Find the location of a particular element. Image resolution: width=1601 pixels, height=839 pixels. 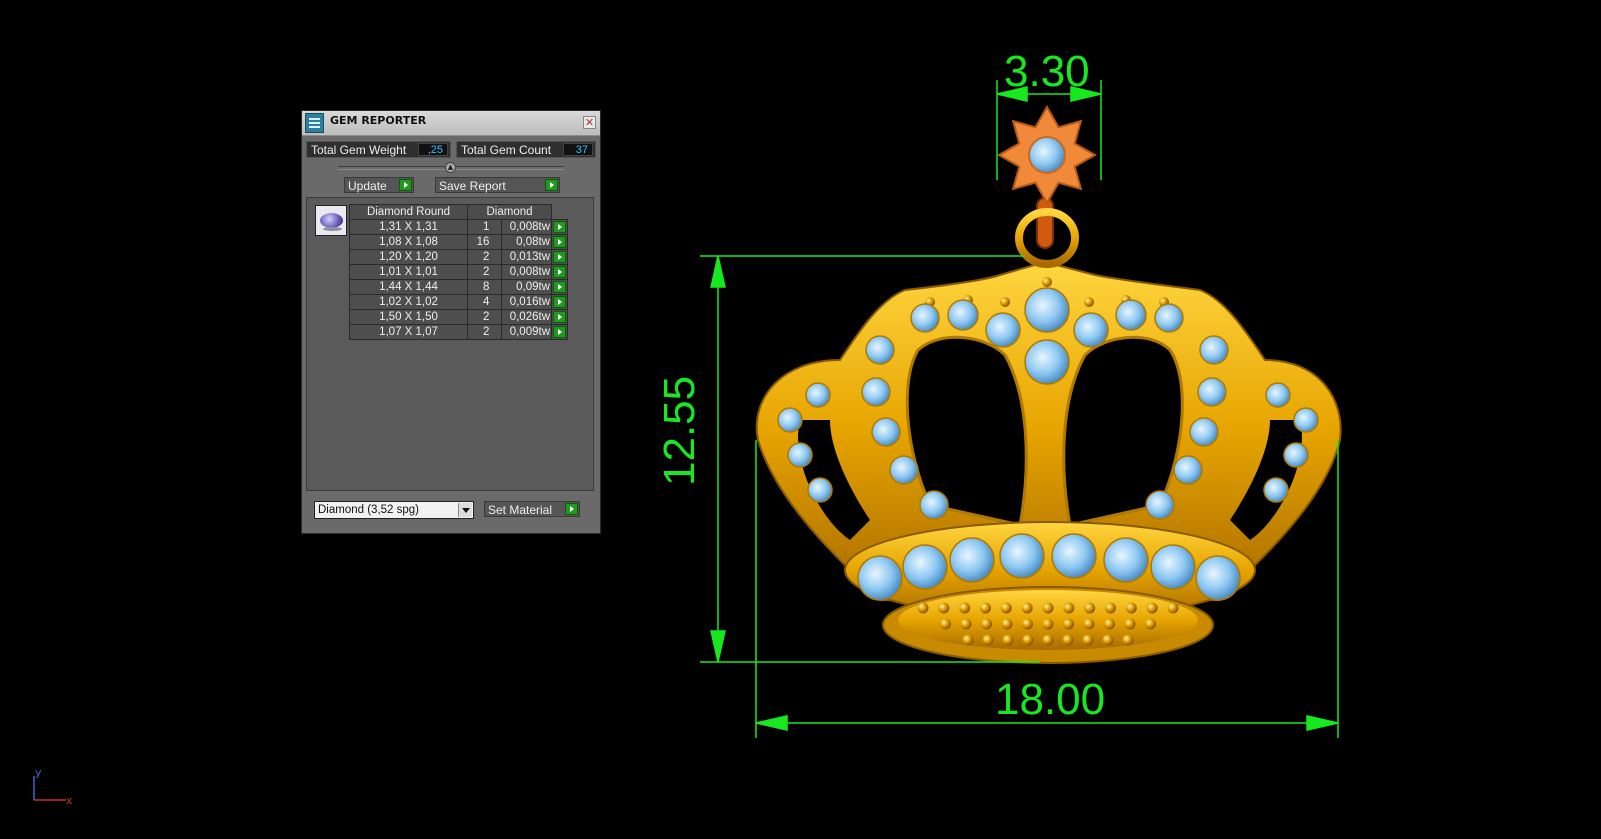

gem-count-cell: 16 is located at coordinates (484, 242).